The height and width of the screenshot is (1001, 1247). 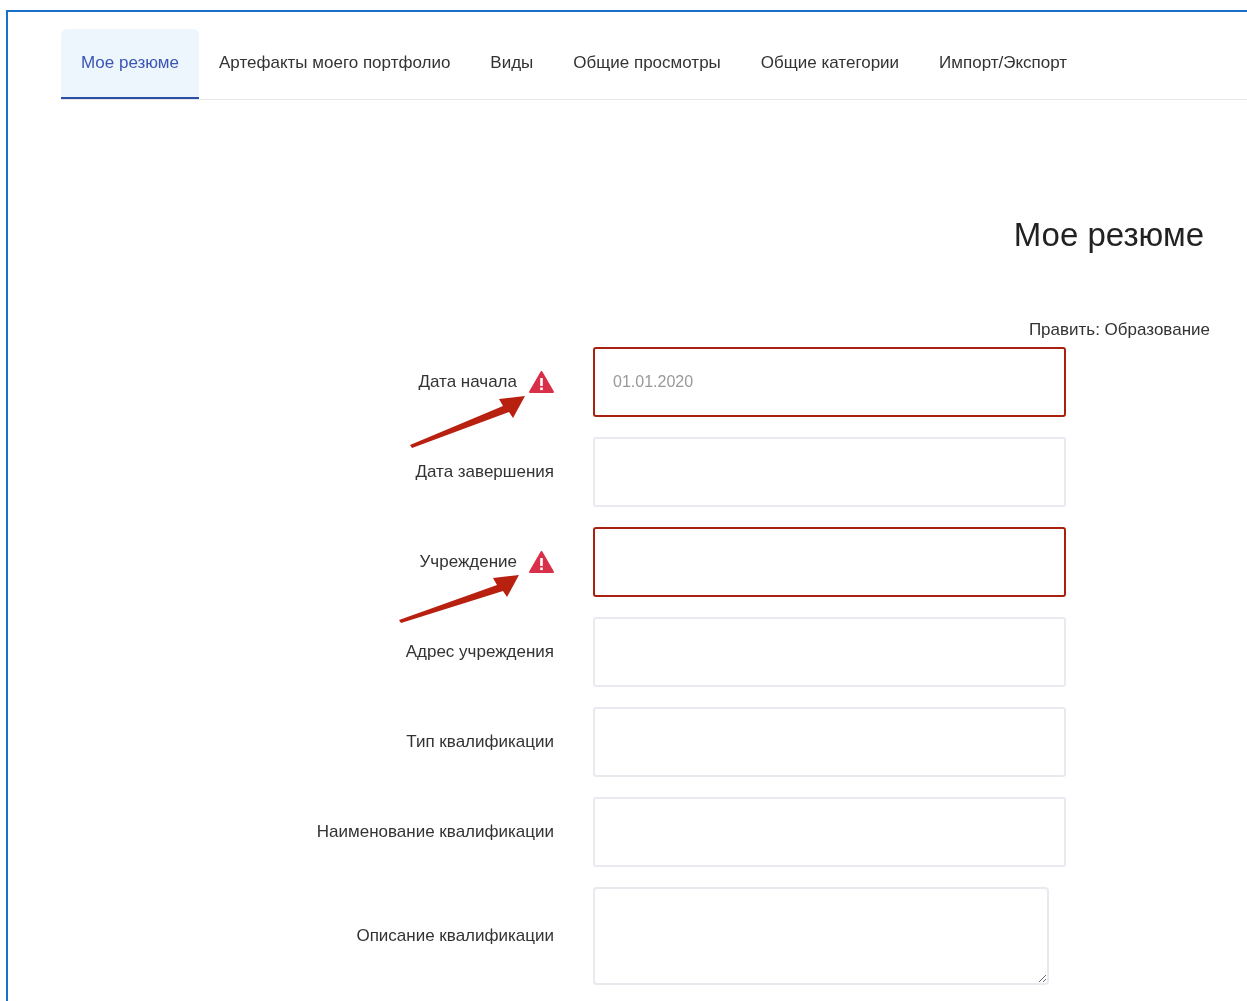 I want to click on tab: Виды, so click(x=512, y=64).